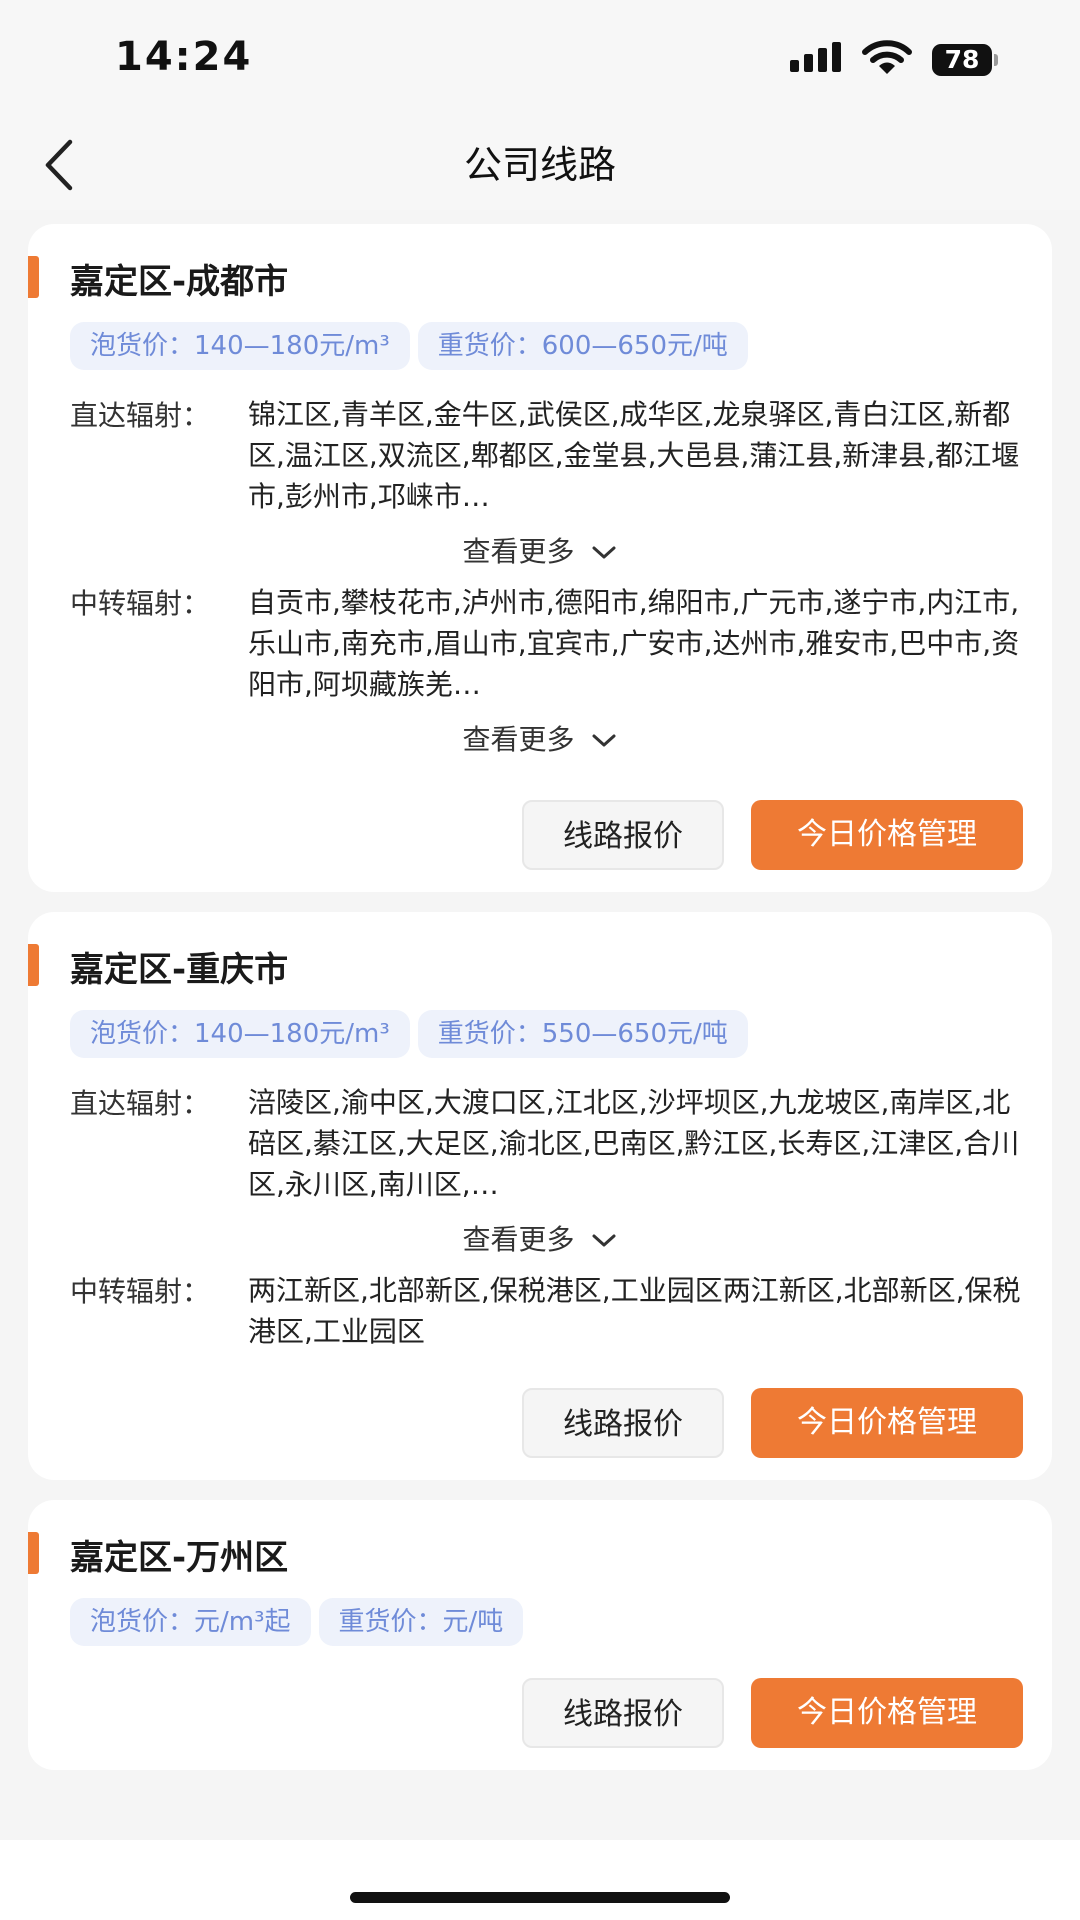  I want to click on route-card-wanzhou: 嘉定区-万州区 泡货价：元/m³起 重货价：元/吨 线路报价 今日价格管理, so click(540, 1635).